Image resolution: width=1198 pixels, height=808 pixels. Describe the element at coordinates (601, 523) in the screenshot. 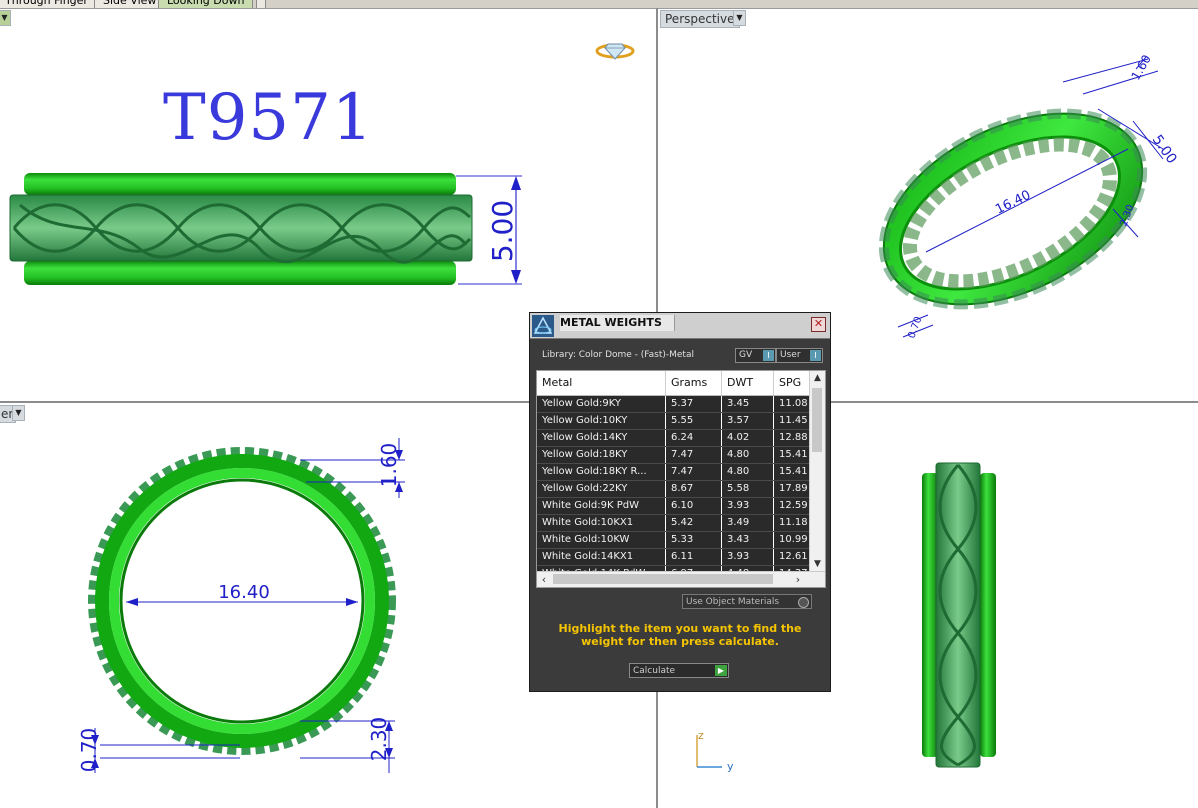

I see `cell-metal: White Gold:10KX1` at that location.